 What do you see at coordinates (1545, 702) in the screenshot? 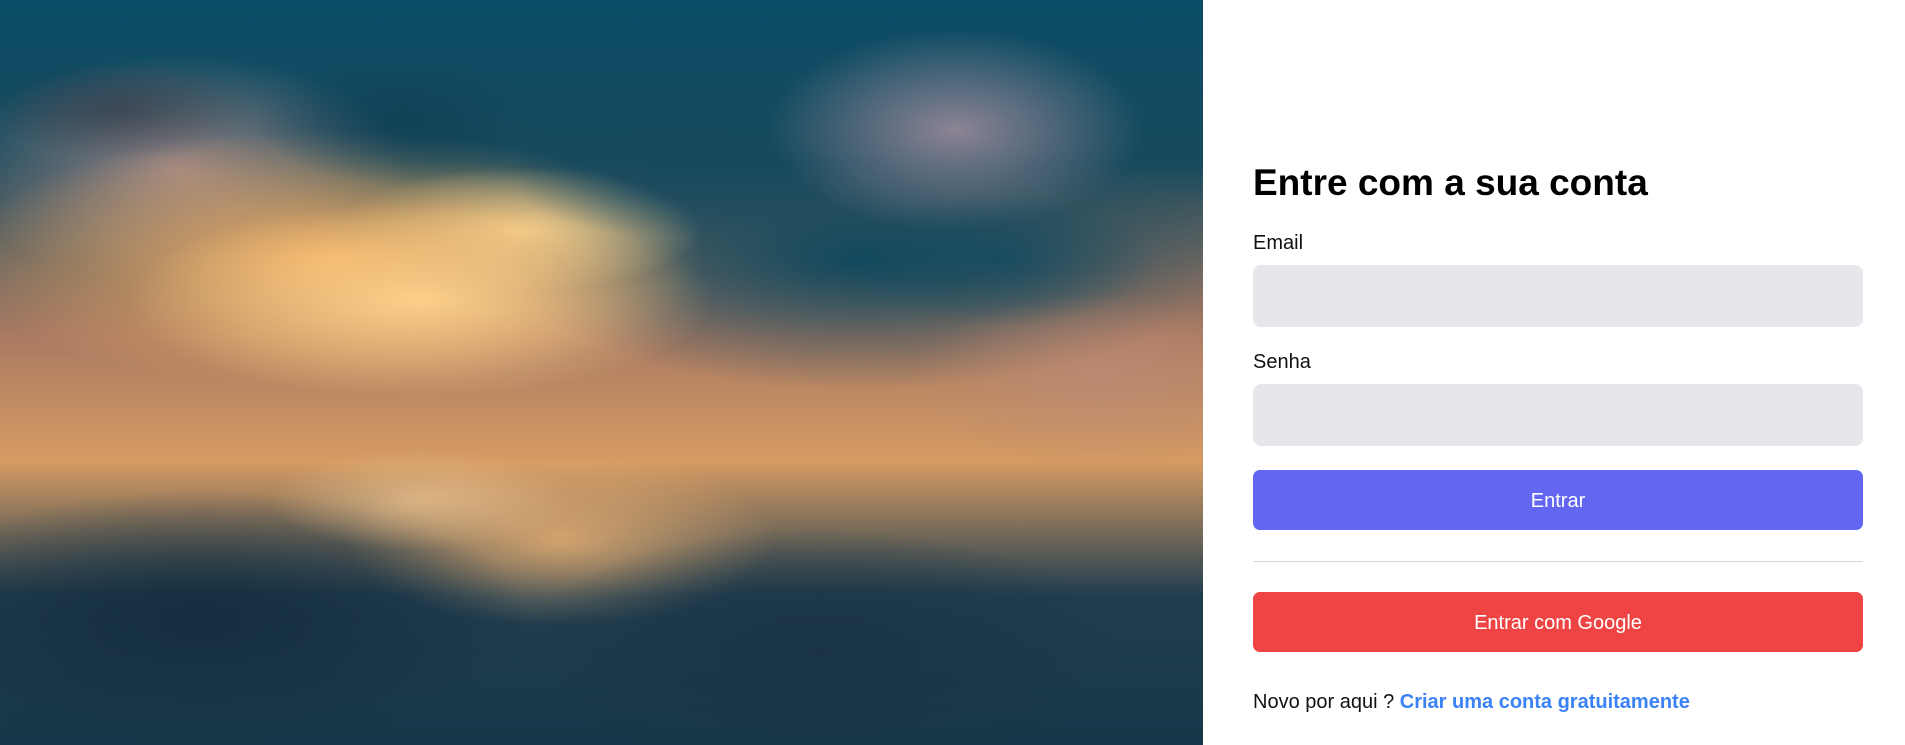
I see `signup-link: Criar uma conta gratuitamente` at bounding box center [1545, 702].